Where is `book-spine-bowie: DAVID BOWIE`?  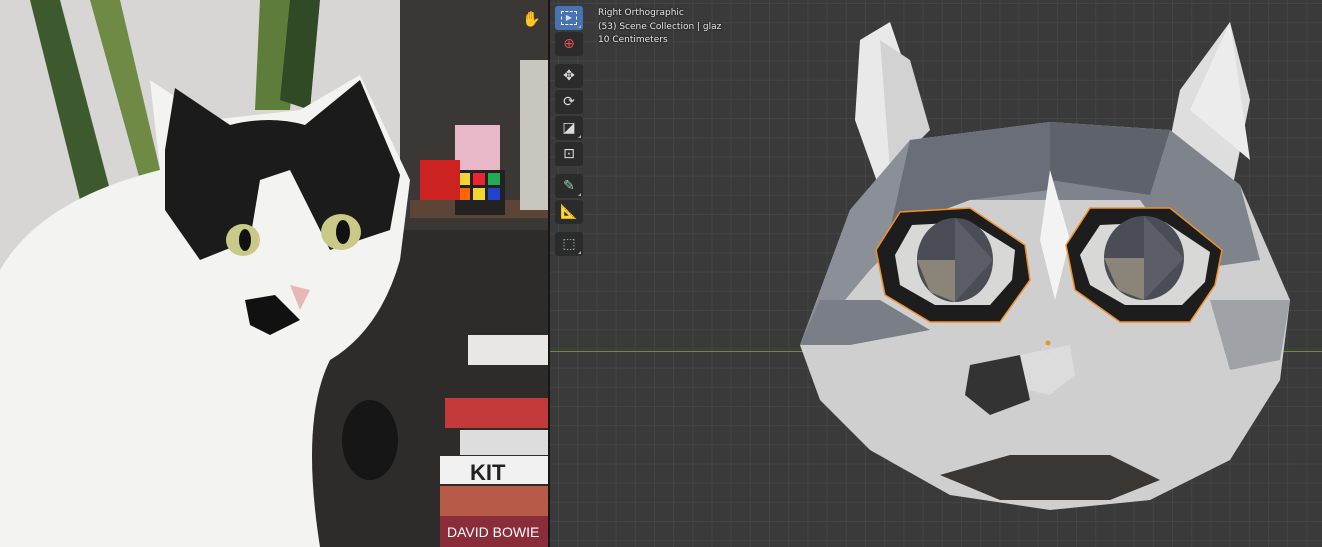
book-spine-bowie: DAVID BOWIE is located at coordinates (493, 532).